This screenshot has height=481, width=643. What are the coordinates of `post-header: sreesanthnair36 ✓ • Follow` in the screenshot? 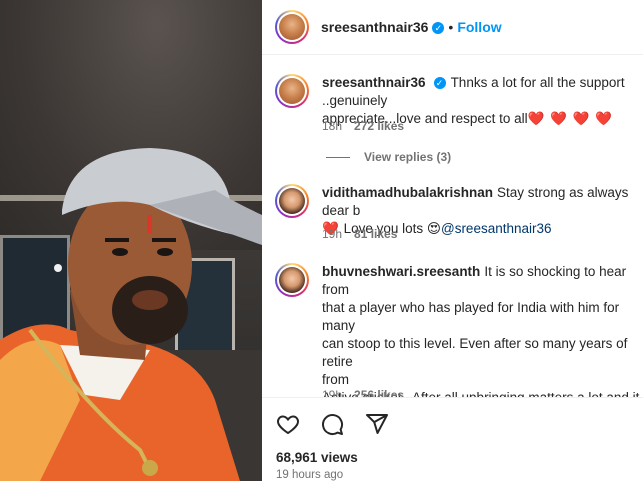 It's located at (452, 27).